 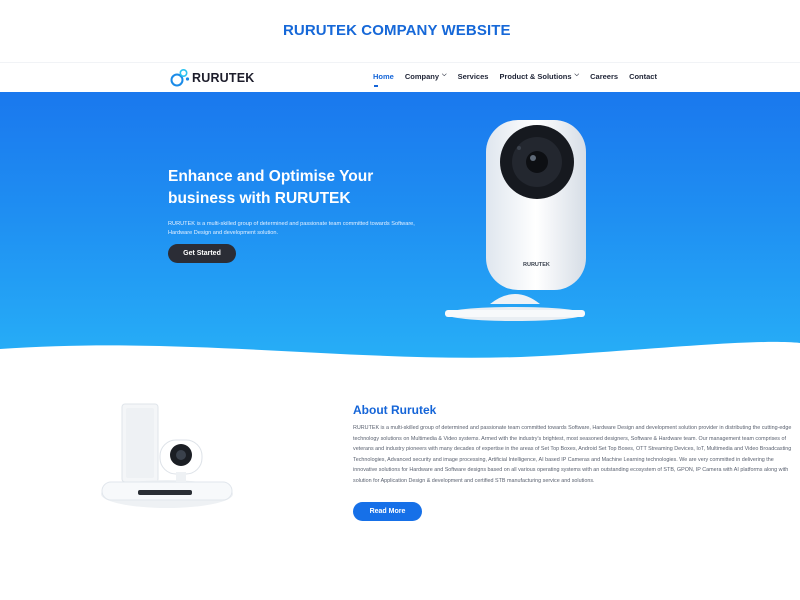 What do you see at coordinates (397, 30) in the screenshot?
I see `page-caption: RURUTEK COMPANY WEBSITE` at bounding box center [397, 30].